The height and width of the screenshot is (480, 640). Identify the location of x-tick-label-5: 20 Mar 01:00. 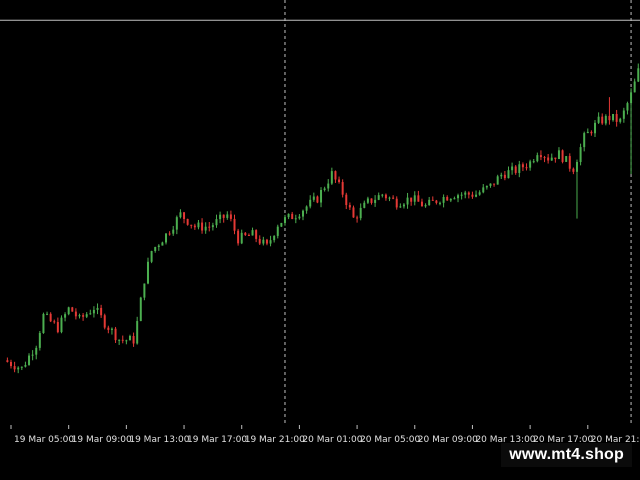
(332, 440).